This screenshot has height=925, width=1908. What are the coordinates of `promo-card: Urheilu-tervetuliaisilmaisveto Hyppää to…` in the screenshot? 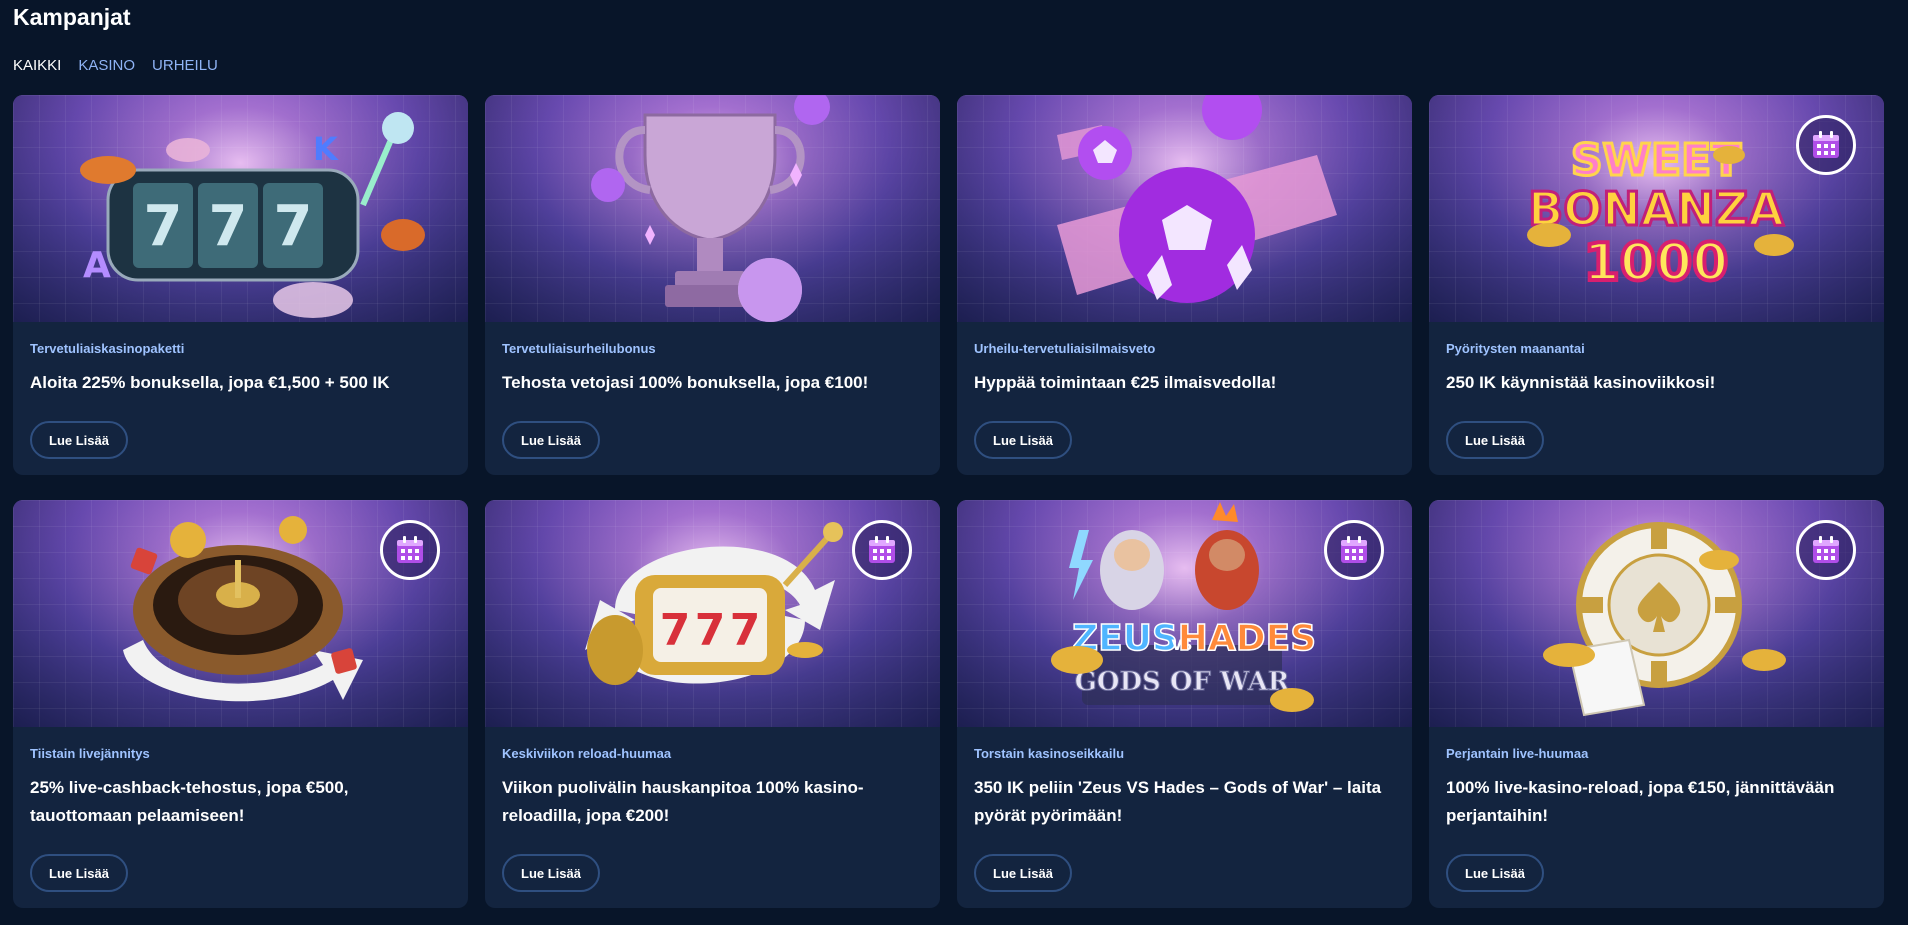 It's located at (1184, 285).